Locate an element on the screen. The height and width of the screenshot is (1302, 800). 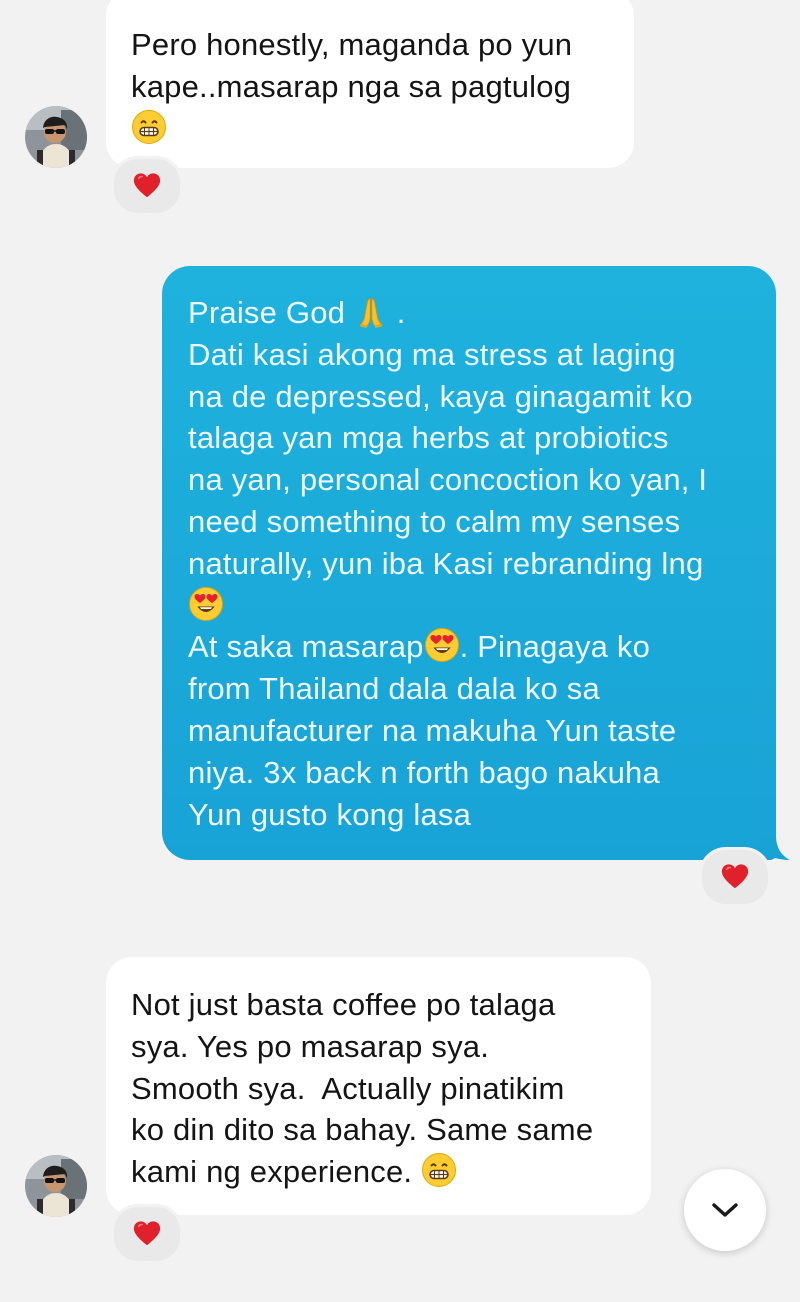
message-text: At saka masarap is located at coordinates (306, 647).